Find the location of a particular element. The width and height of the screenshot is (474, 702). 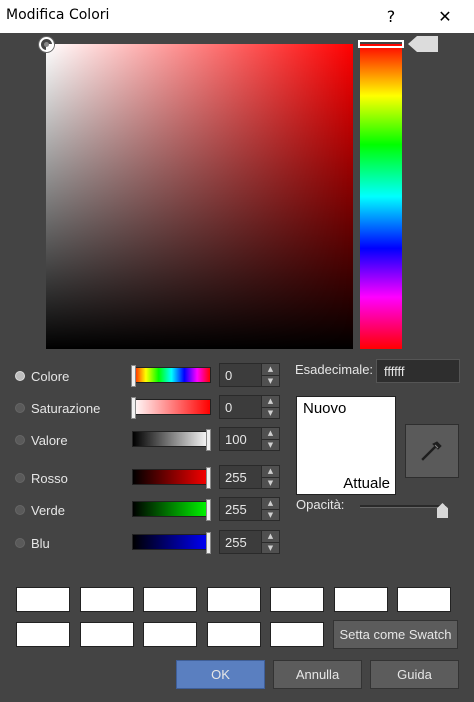

radio-saturazione: Saturazione is located at coordinates (57, 408).